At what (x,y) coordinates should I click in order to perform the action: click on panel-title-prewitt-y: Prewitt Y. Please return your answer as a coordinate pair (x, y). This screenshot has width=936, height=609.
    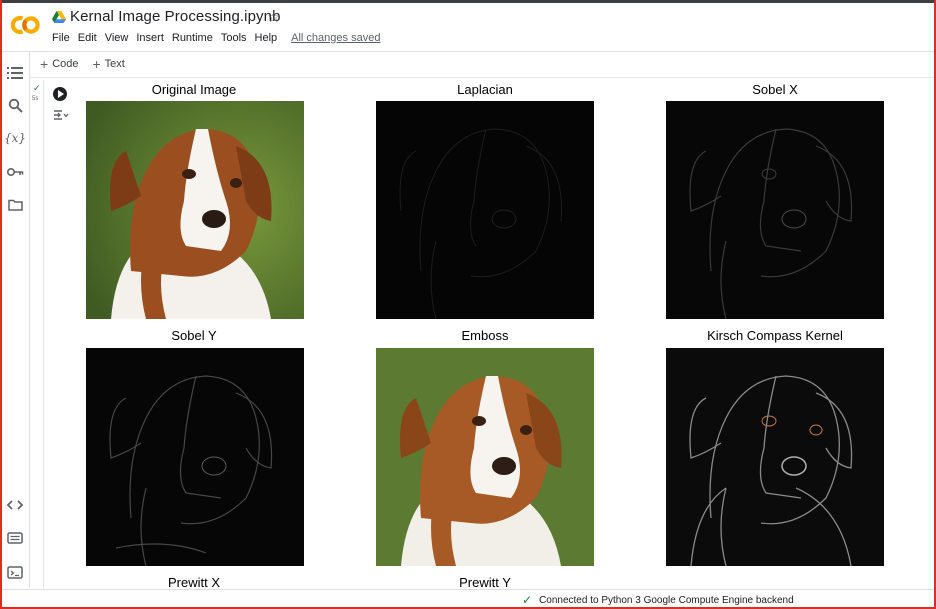
    Looking at the image, I should click on (485, 582).